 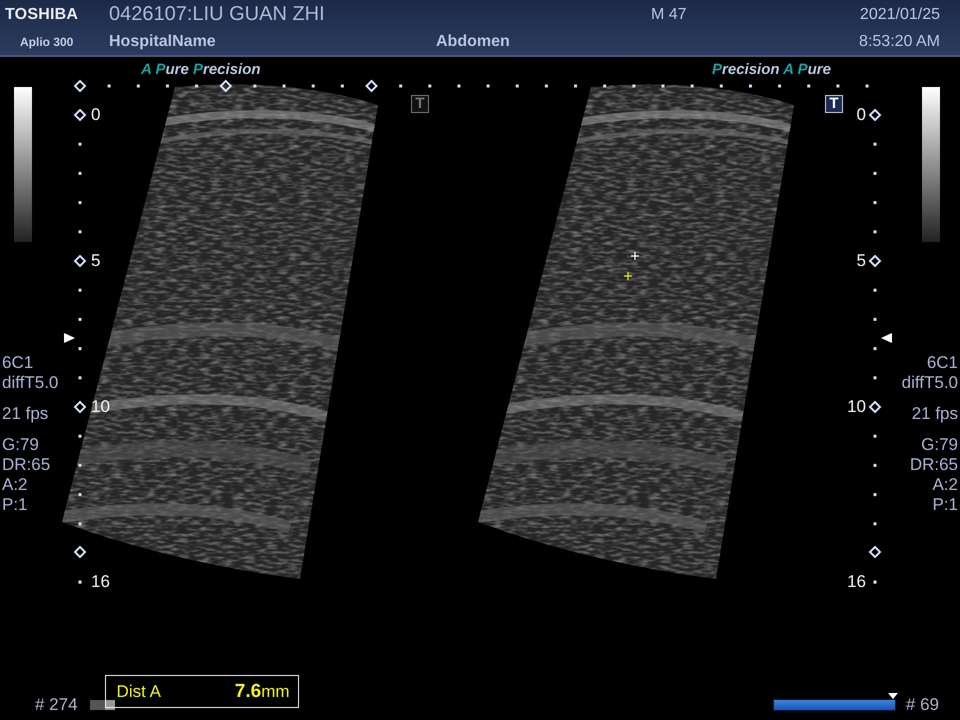 What do you see at coordinates (201, 69) in the screenshot?
I see `brand-tagline: A Pure Precision` at bounding box center [201, 69].